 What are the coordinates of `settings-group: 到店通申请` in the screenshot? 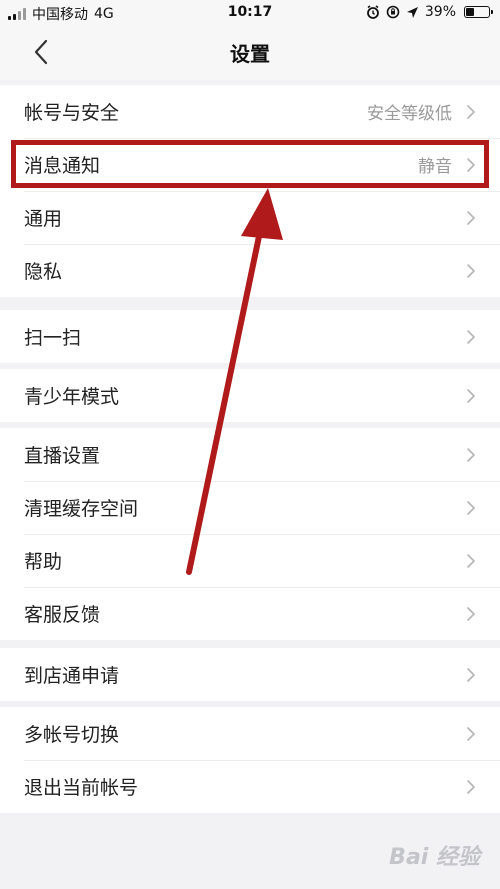 It's located at (250, 674).